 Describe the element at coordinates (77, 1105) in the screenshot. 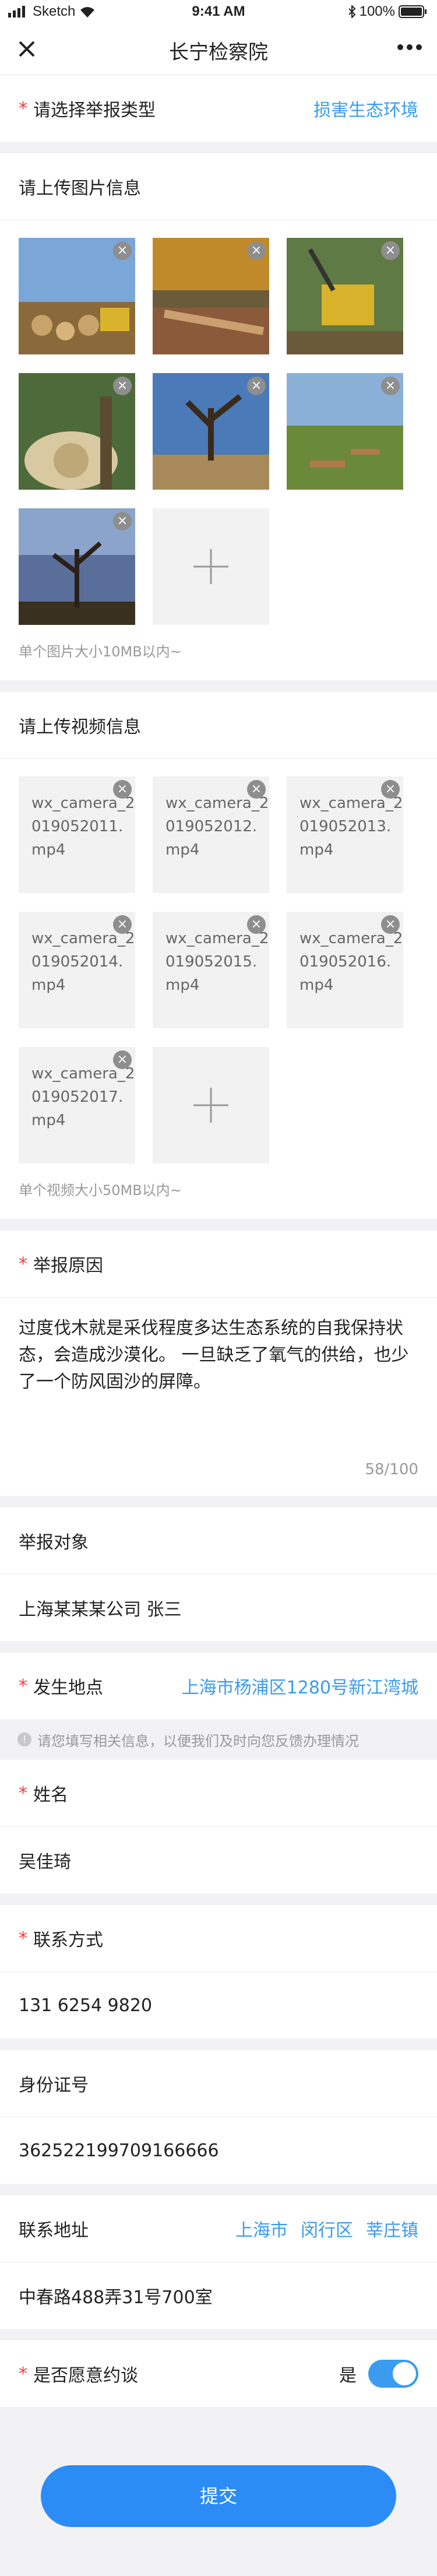

I see `video-thumb: wx_camera_2019052017.mp4 ×` at that location.